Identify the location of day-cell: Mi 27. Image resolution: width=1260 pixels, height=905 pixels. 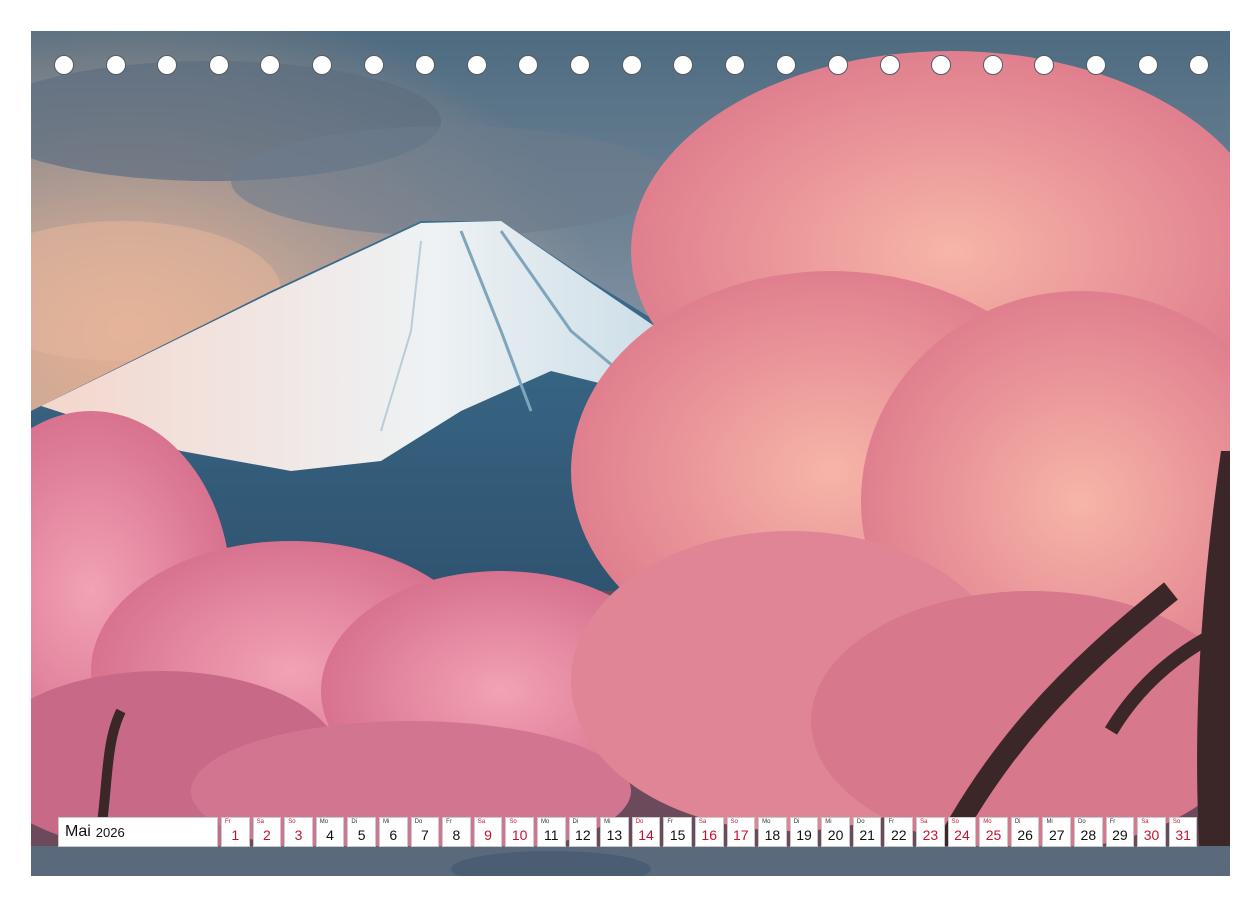
(1057, 832).